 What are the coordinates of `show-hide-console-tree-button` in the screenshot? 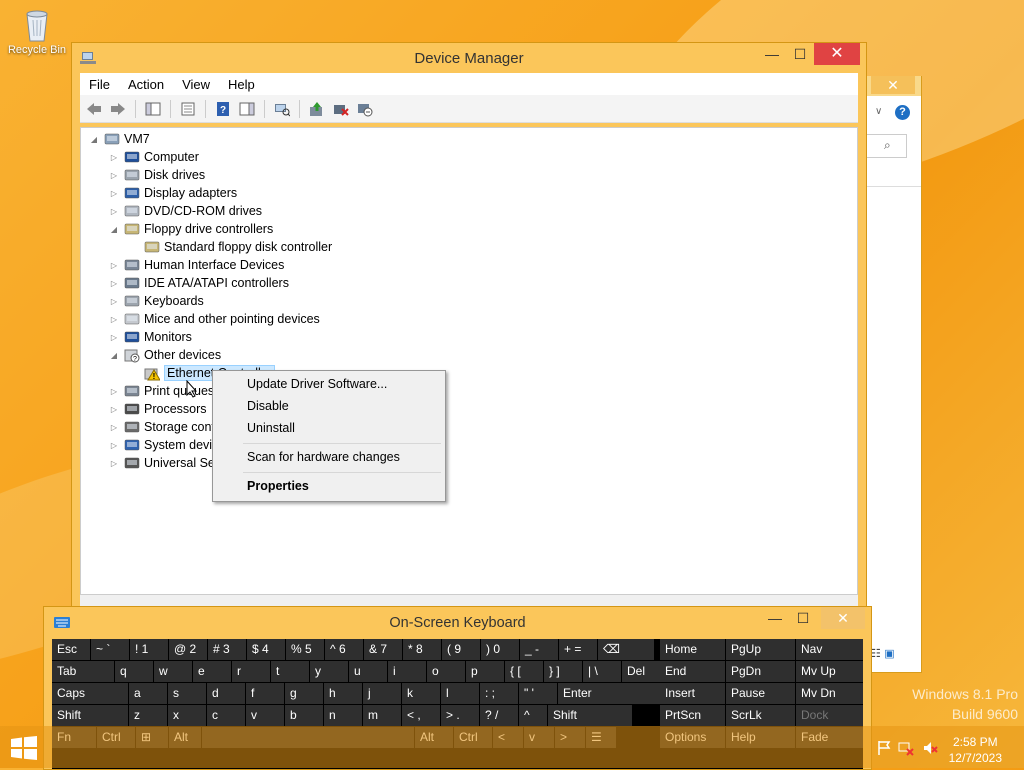 It's located at (153, 109).